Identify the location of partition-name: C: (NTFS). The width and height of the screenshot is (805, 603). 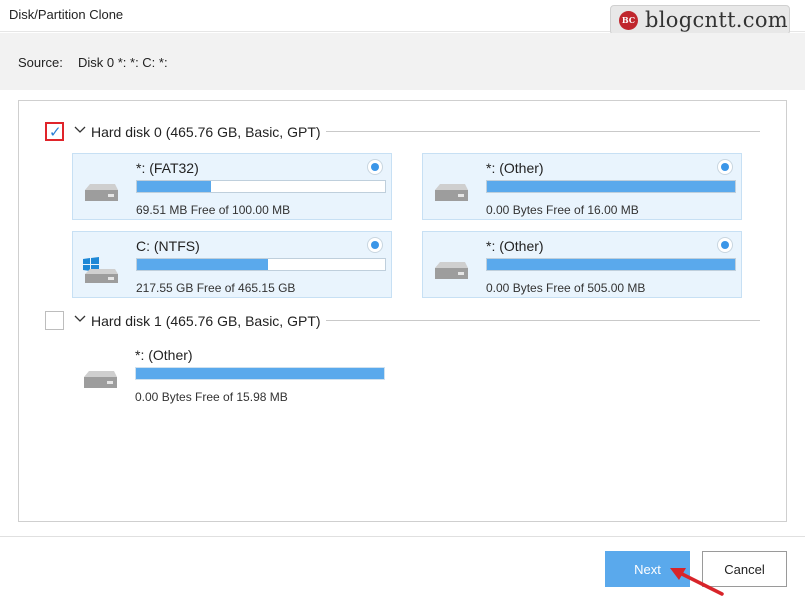
(168, 246).